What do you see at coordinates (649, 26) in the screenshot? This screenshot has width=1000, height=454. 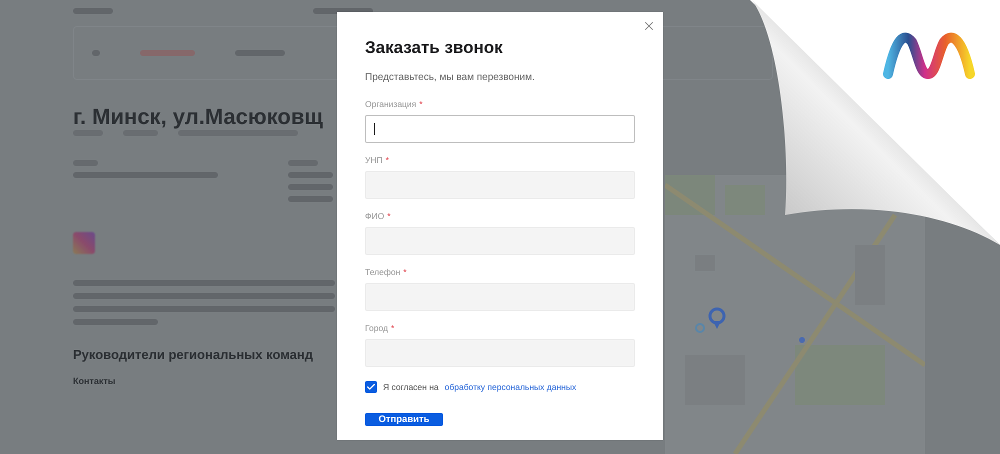 I see `close-icon` at bounding box center [649, 26].